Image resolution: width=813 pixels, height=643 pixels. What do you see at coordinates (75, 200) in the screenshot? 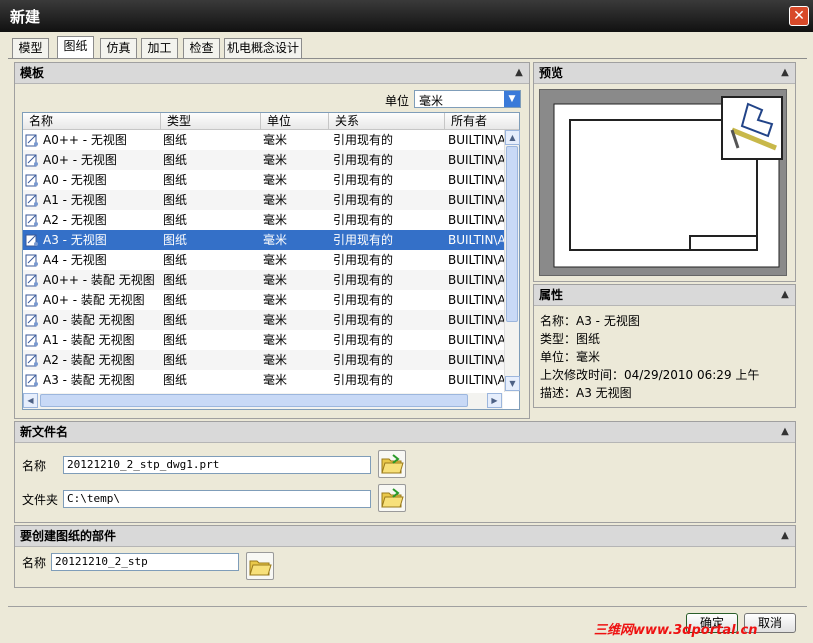
I see `cell-name: A1 - 无视图` at bounding box center [75, 200].